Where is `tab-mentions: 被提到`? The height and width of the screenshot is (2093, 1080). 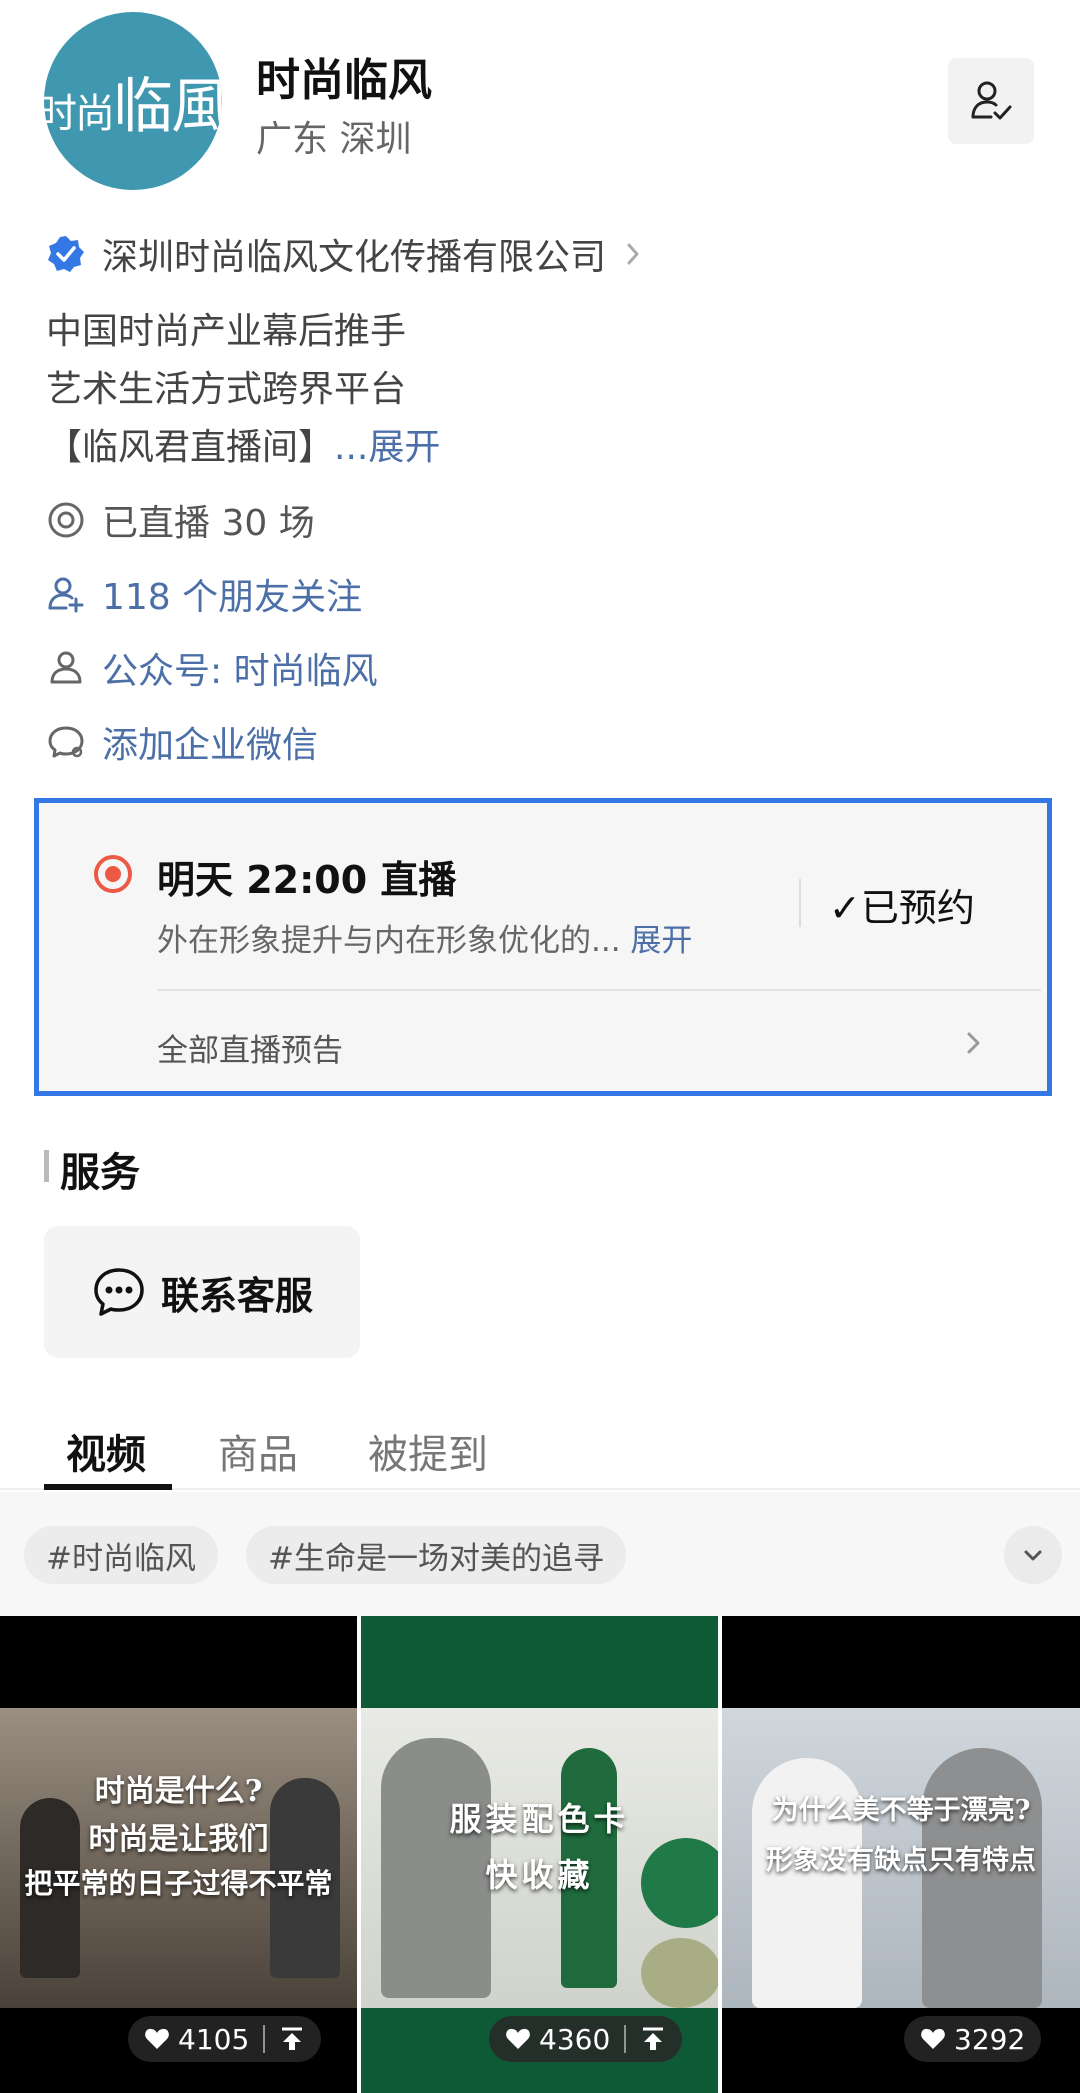
tab-mentions: 被提到 is located at coordinates (428, 1451).